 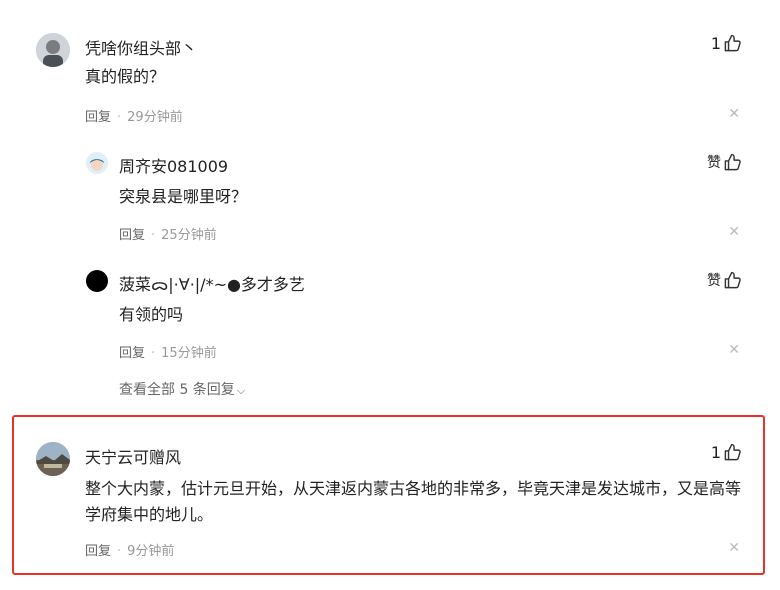 I want to click on reply-author: 菠菜ᯅ|·∀·|/*~●多才多艺, so click(x=212, y=283).